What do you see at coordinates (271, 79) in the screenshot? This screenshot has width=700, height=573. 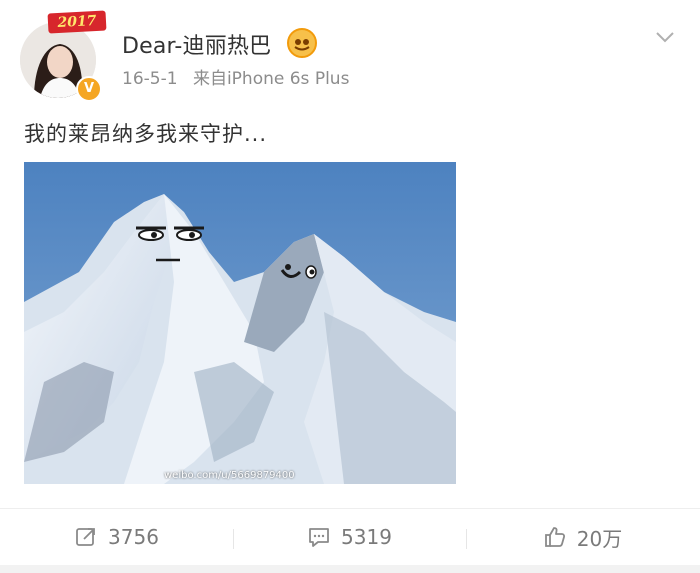 I see `post-source: 来自iPhone 6s Plus` at bounding box center [271, 79].